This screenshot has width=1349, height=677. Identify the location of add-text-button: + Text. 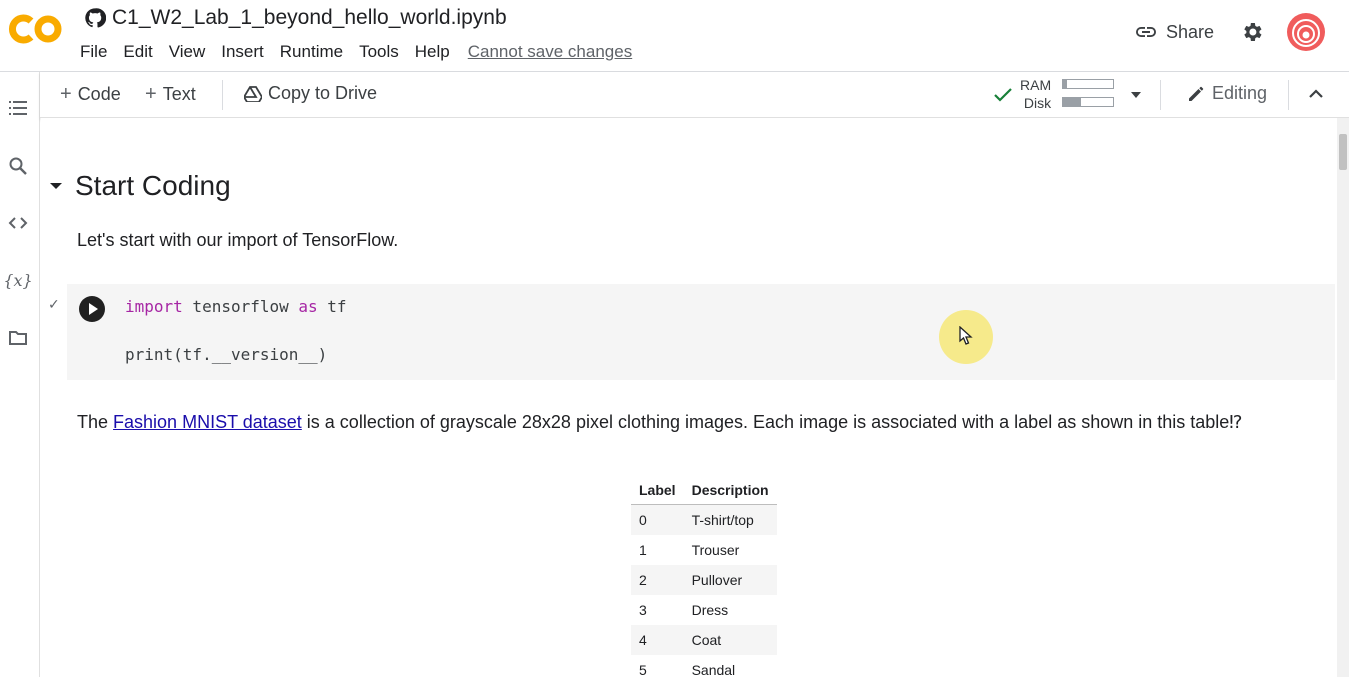
(170, 94).